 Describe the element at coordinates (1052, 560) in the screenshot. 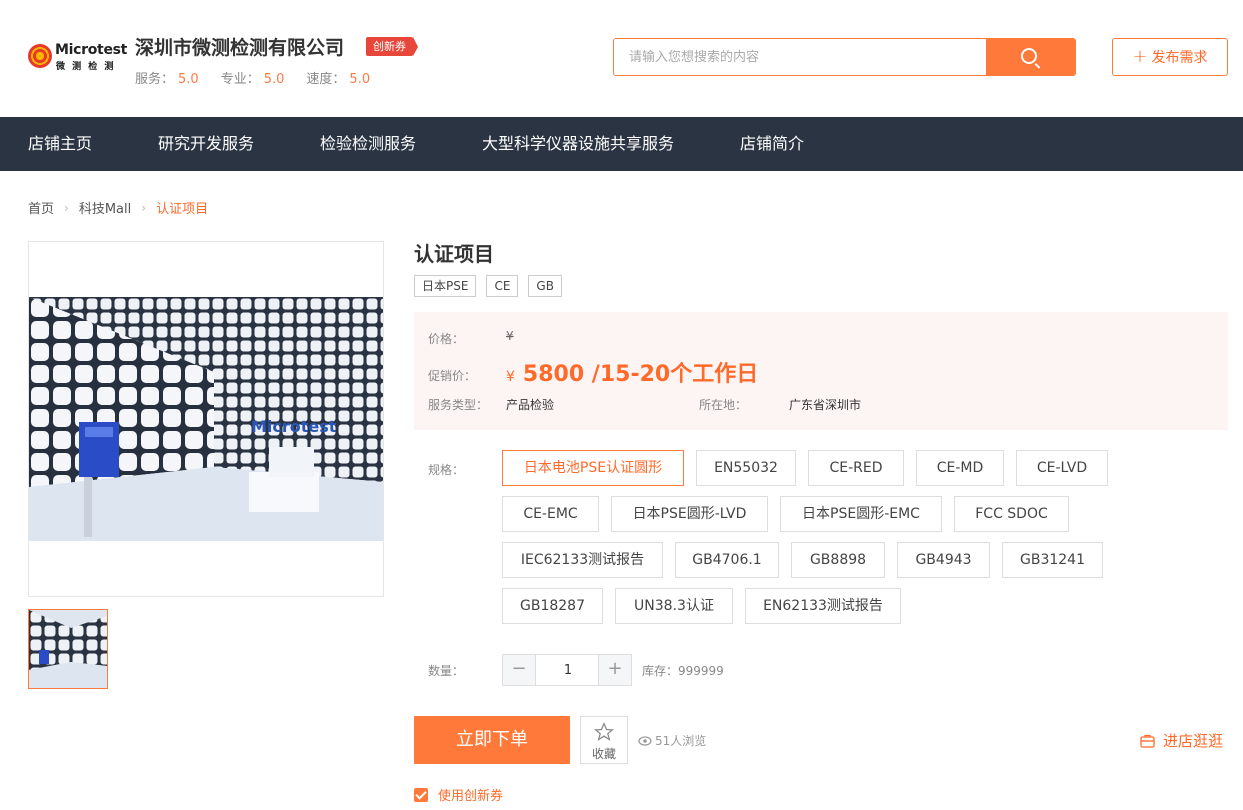

I see `spec-option: GB31241` at that location.